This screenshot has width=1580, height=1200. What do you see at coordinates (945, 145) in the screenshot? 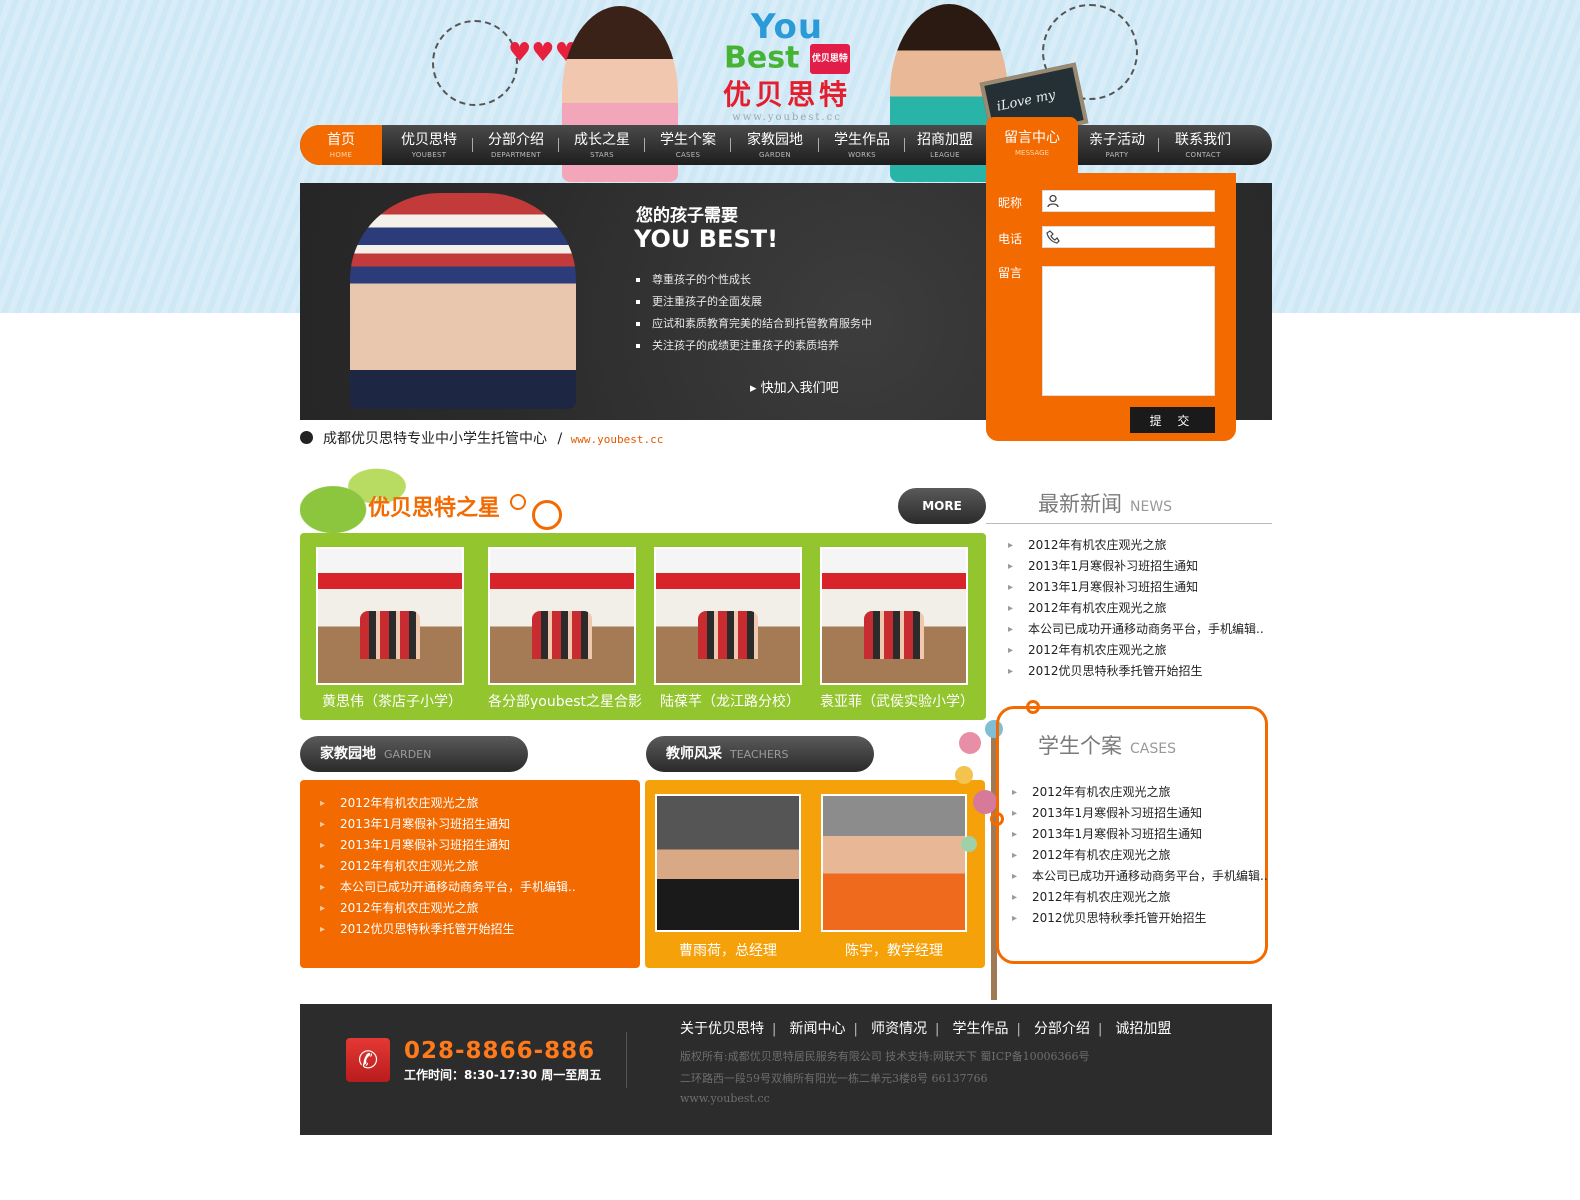
I see `nav-item-league: 招商加盟 LEAGUE` at bounding box center [945, 145].